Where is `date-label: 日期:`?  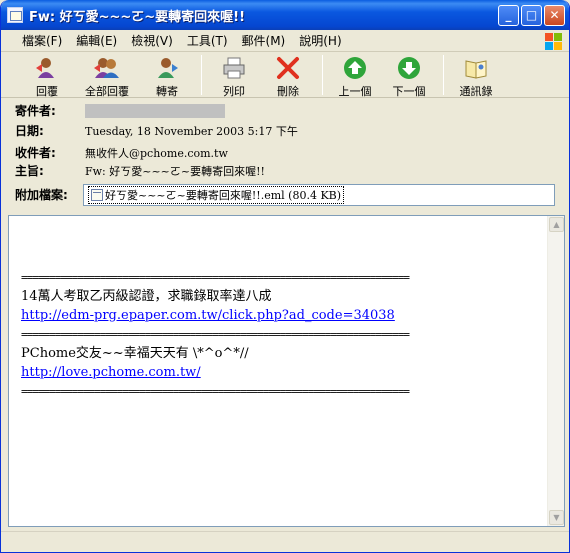 date-label: 日期: is located at coordinates (29, 131).